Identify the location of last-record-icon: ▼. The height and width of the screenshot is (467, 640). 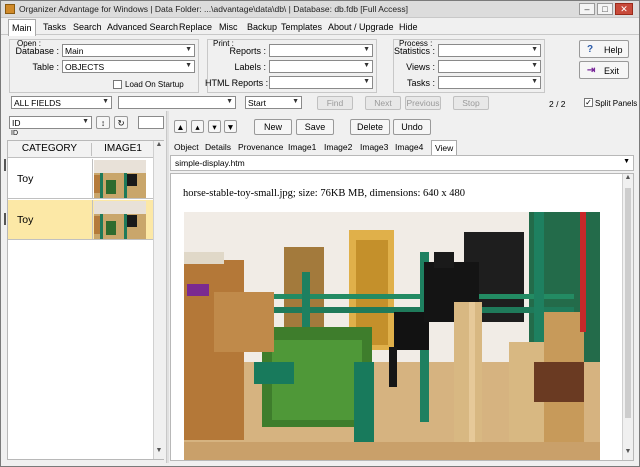
(230, 127).